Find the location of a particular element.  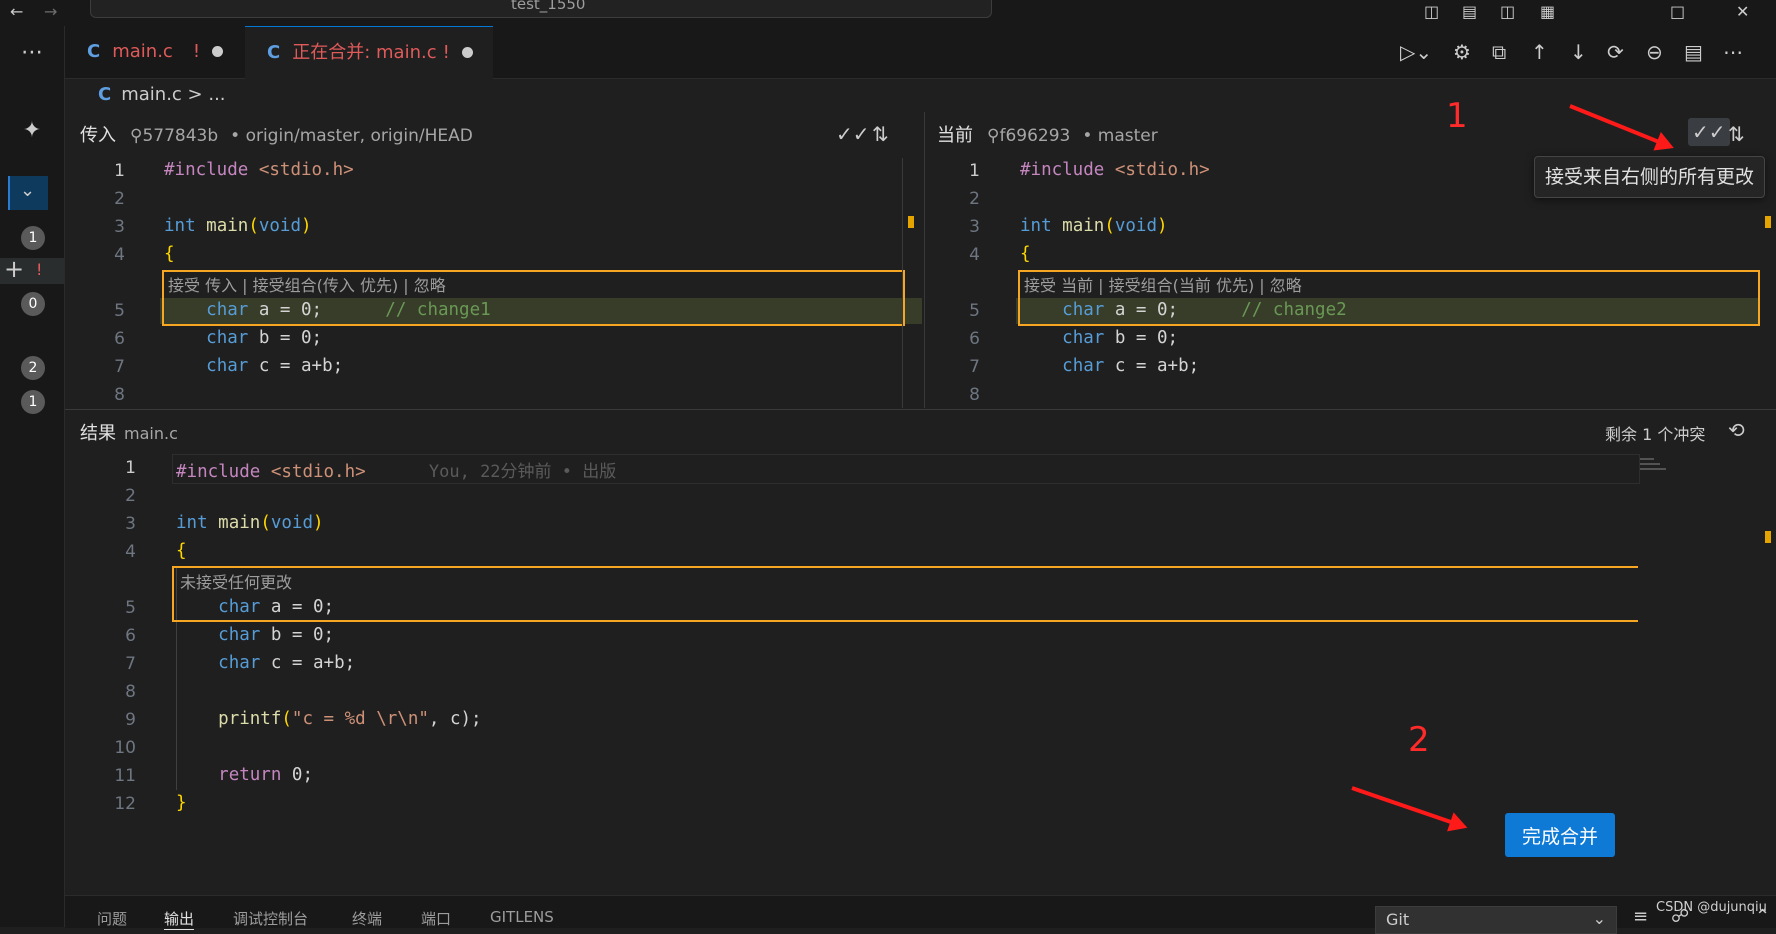

forward-arrow-icon: → is located at coordinates (50, 11).